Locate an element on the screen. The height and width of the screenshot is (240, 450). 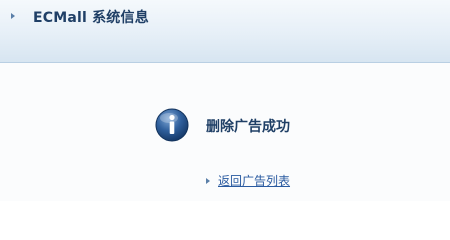
back-to-ad-list-link: 返回广告列表 is located at coordinates (254, 180).